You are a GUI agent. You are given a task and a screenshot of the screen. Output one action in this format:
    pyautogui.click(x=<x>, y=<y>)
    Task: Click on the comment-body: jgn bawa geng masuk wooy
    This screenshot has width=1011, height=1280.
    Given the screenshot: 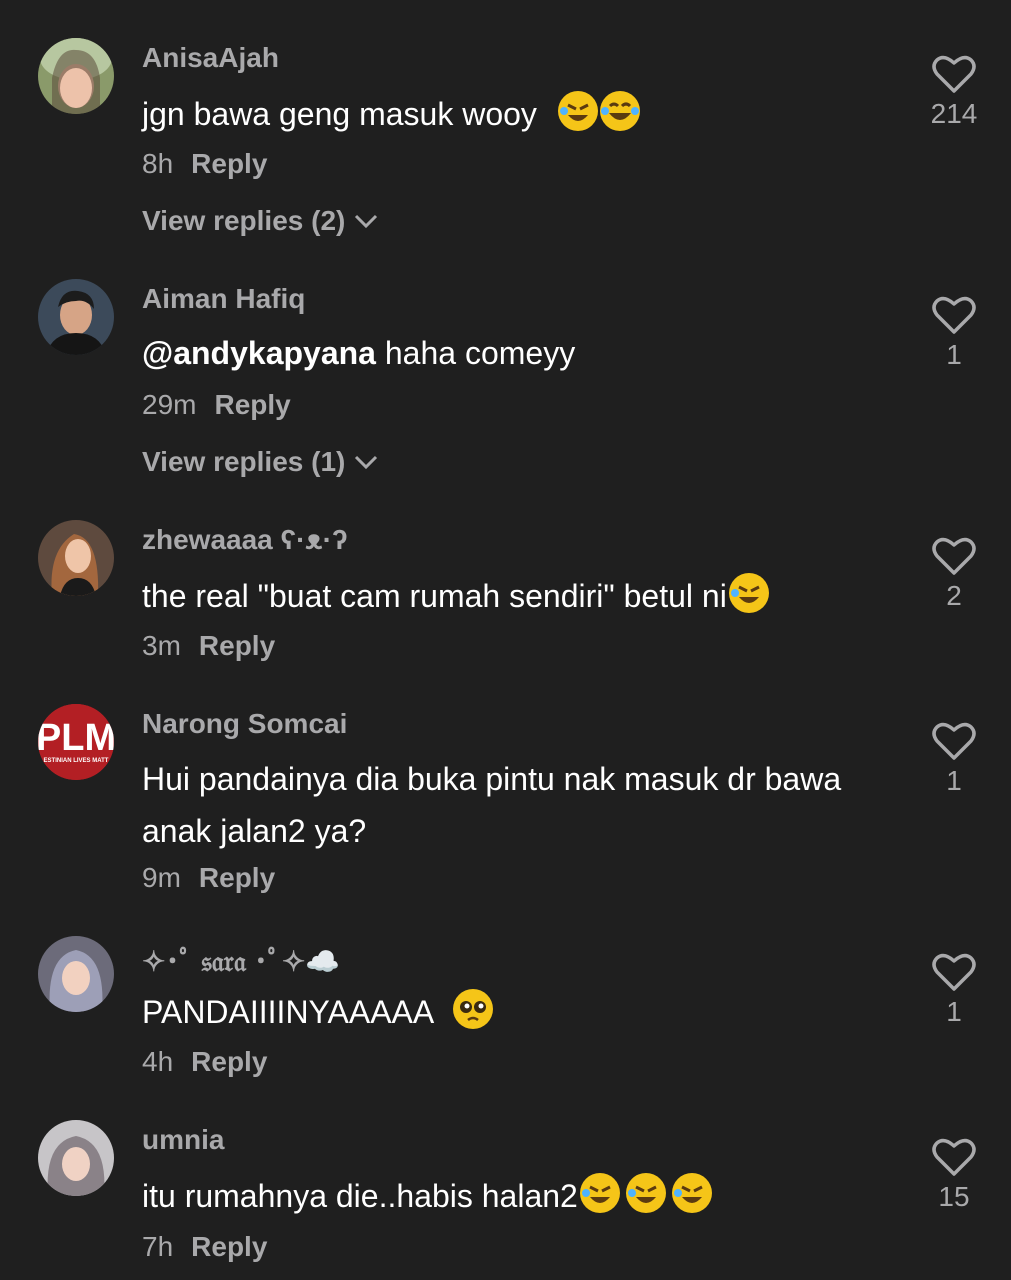 What is the action you would take?
    pyautogui.click(x=339, y=114)
    